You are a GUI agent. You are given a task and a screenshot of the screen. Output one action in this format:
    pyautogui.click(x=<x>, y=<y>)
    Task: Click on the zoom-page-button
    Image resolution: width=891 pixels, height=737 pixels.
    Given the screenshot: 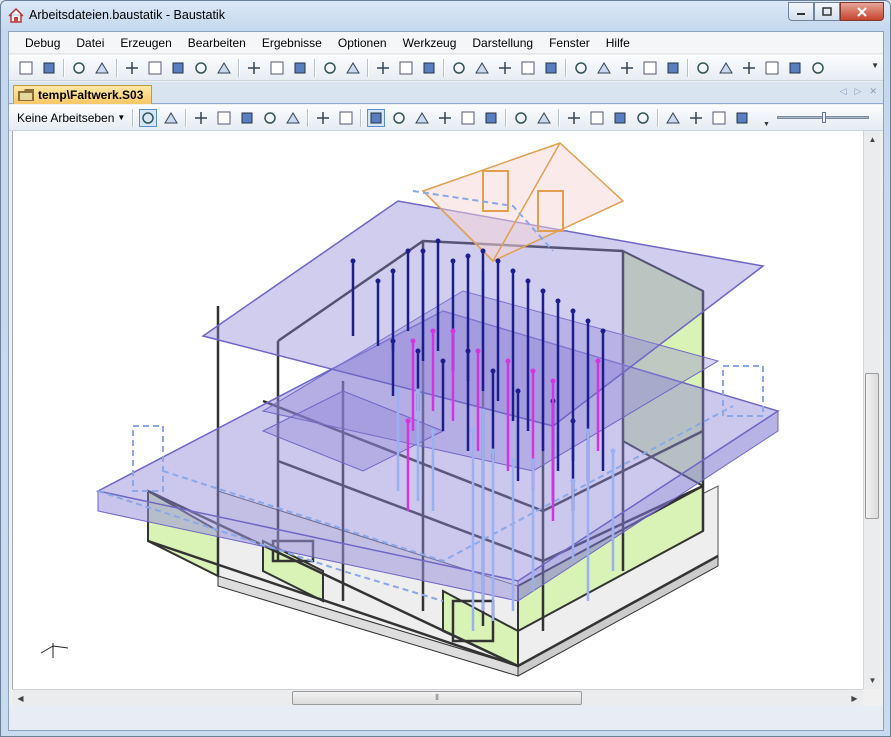 What is the action you would take?
    pyautogui.click(x=155, y=68)
    